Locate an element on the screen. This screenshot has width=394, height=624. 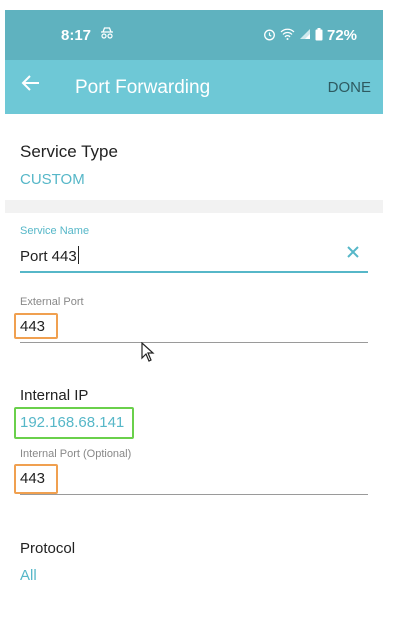
internal-port-label: Internal Port (Optional) is located at coordinates (76, 454).